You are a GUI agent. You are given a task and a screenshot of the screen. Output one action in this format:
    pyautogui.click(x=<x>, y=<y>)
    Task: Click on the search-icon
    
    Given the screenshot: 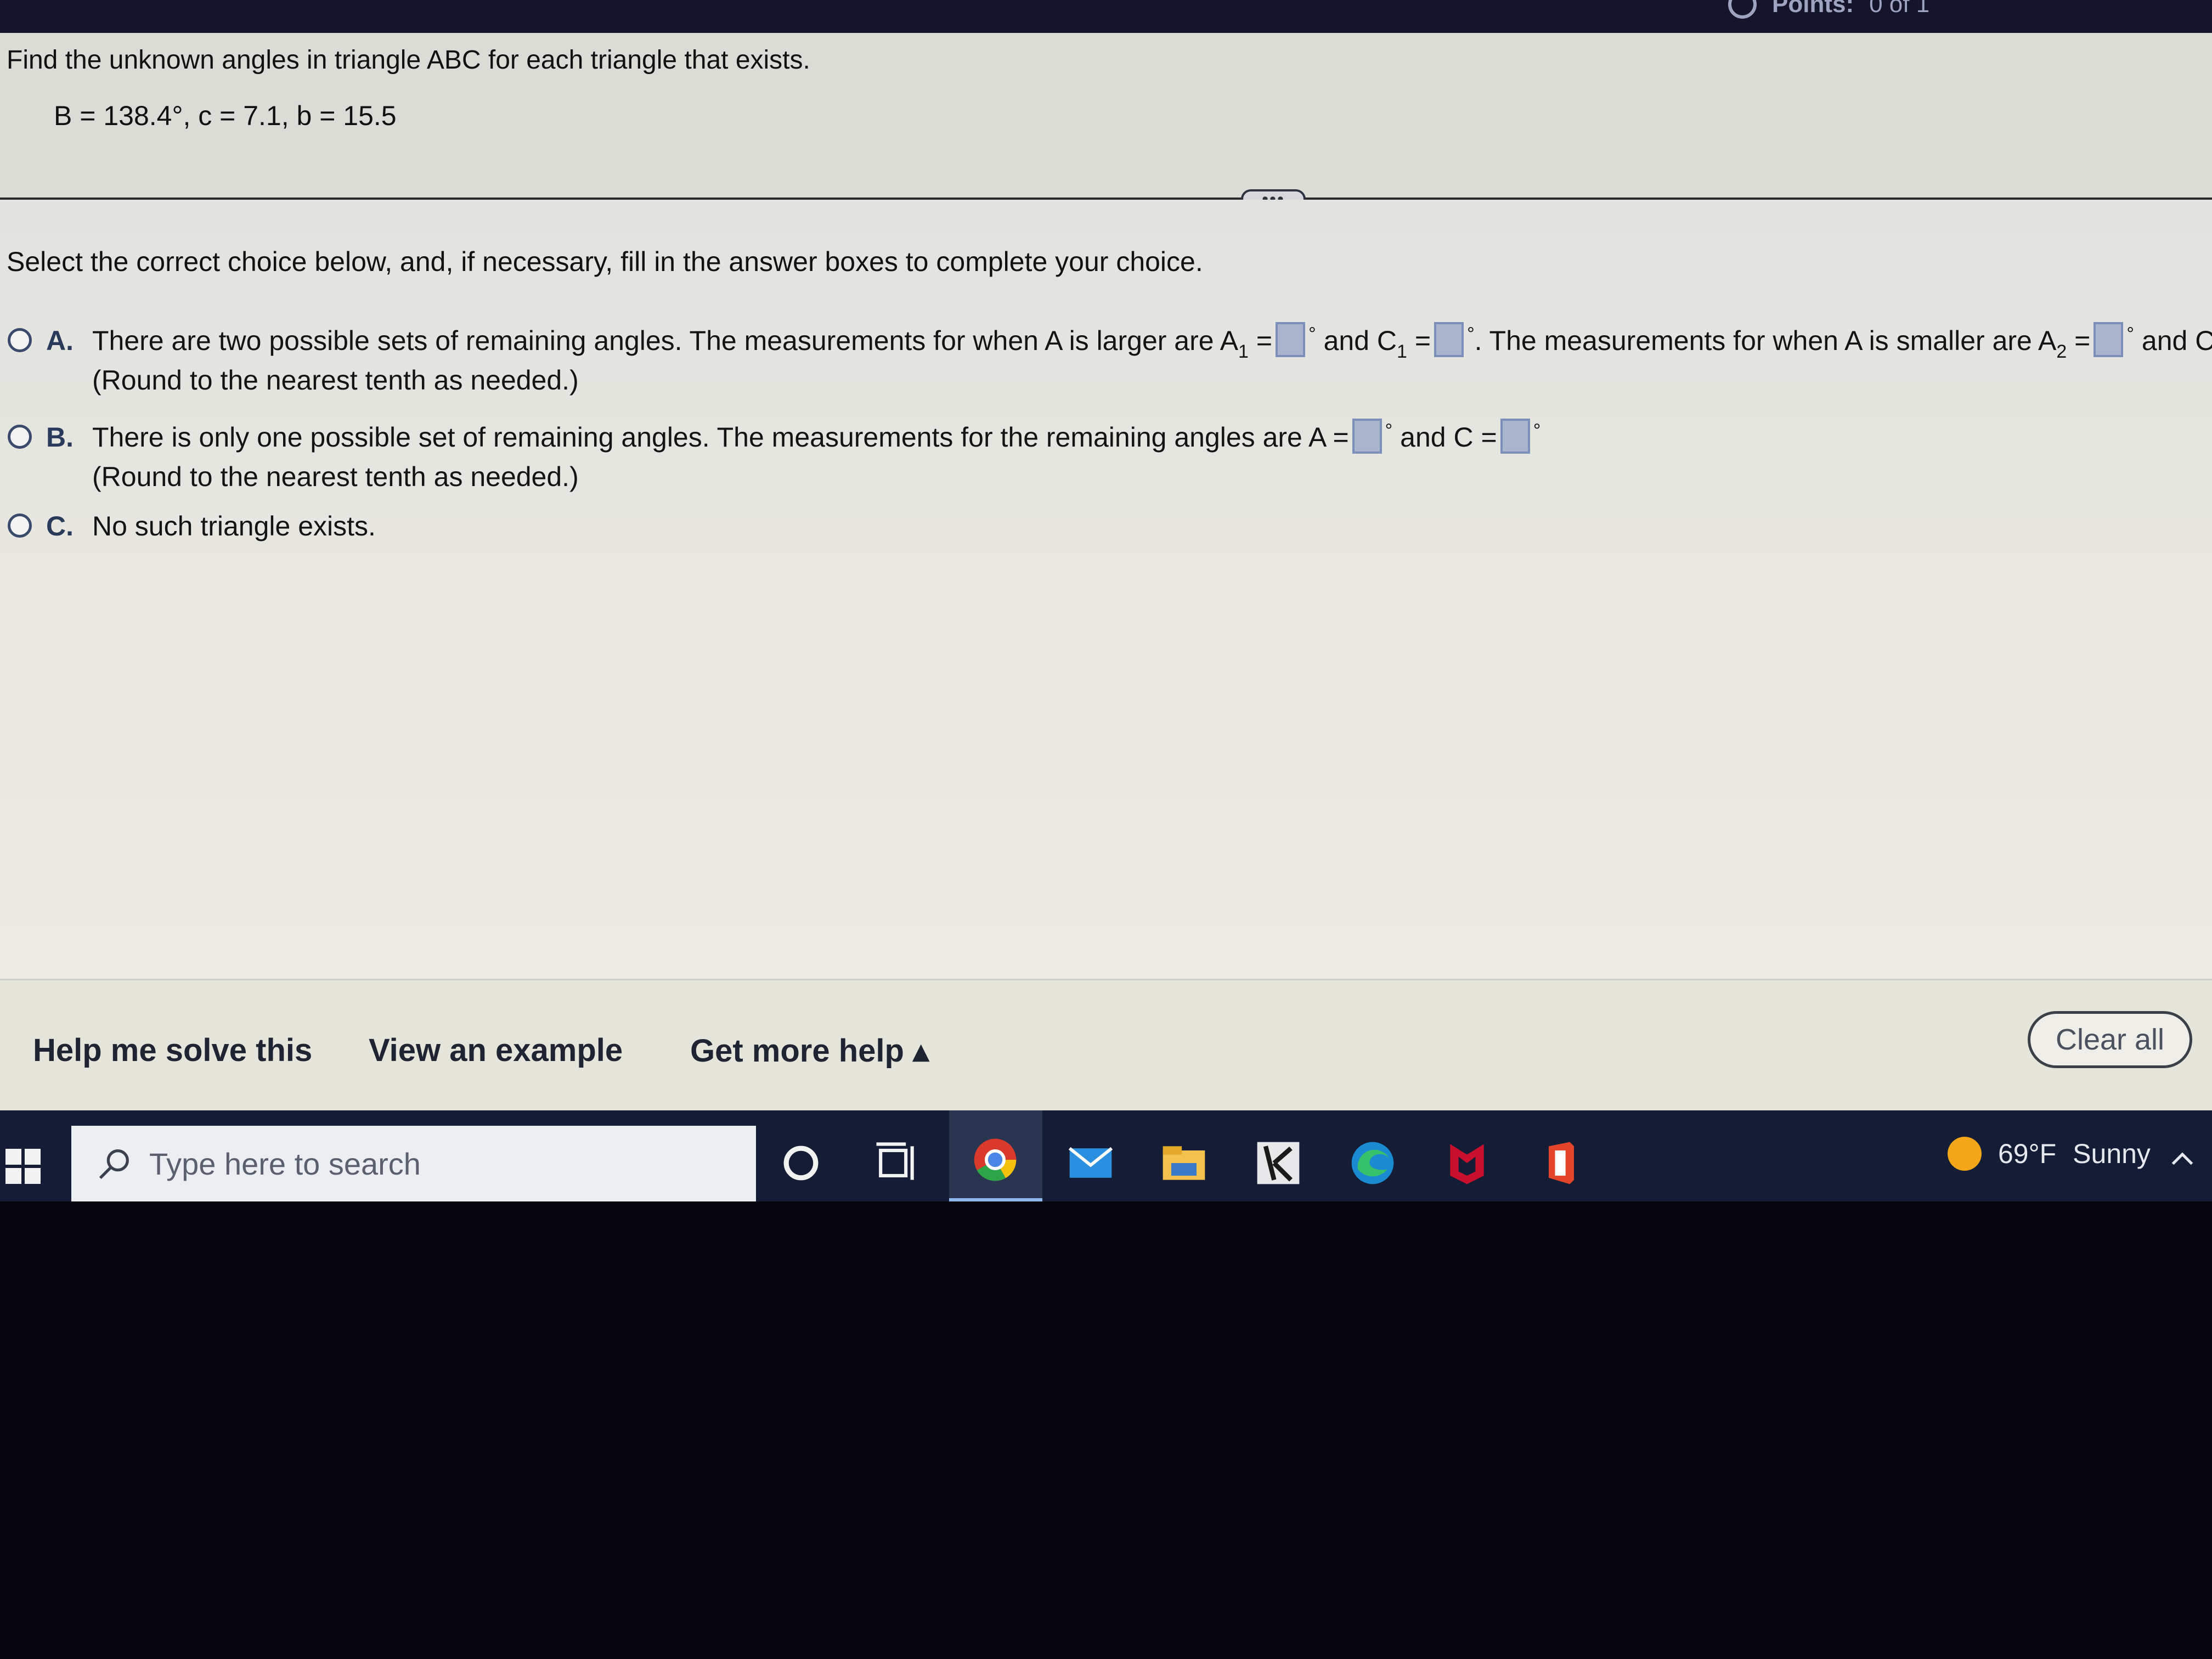 What is the action you would take?
    pyautogui.click(x=114, y=1164)
    